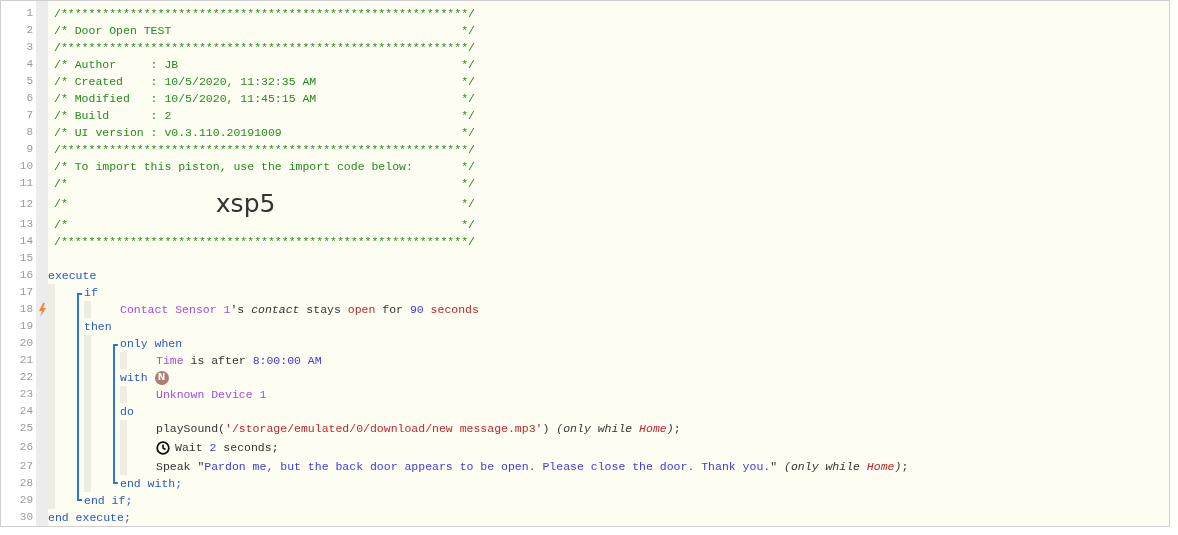  What do you see at coordinates (29, 133) in the screenshot?
I see `line-number: 8` at bounding box center [29, 133].